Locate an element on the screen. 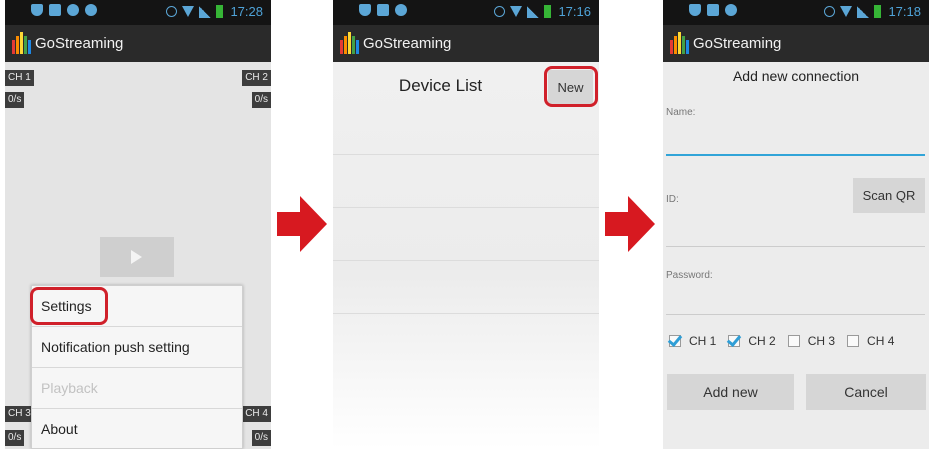 Image resolution: width=931 pixels, height=449 pixels. channel-2-rate: 0/s is located at coordinates (261, 100).